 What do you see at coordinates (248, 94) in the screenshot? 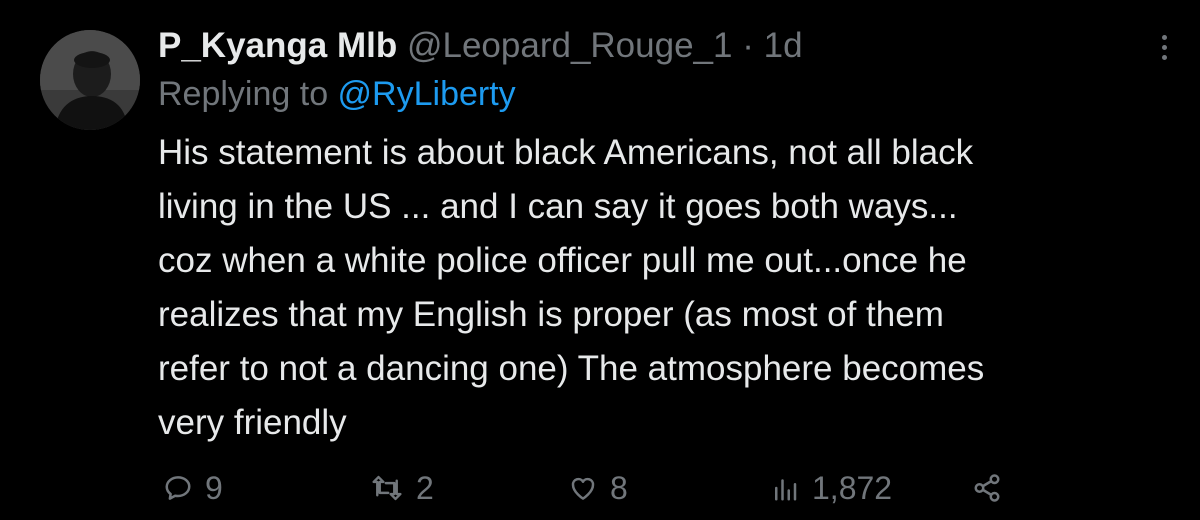
I see `reply-prefix: Replying to` at bounding box center [248, 94].